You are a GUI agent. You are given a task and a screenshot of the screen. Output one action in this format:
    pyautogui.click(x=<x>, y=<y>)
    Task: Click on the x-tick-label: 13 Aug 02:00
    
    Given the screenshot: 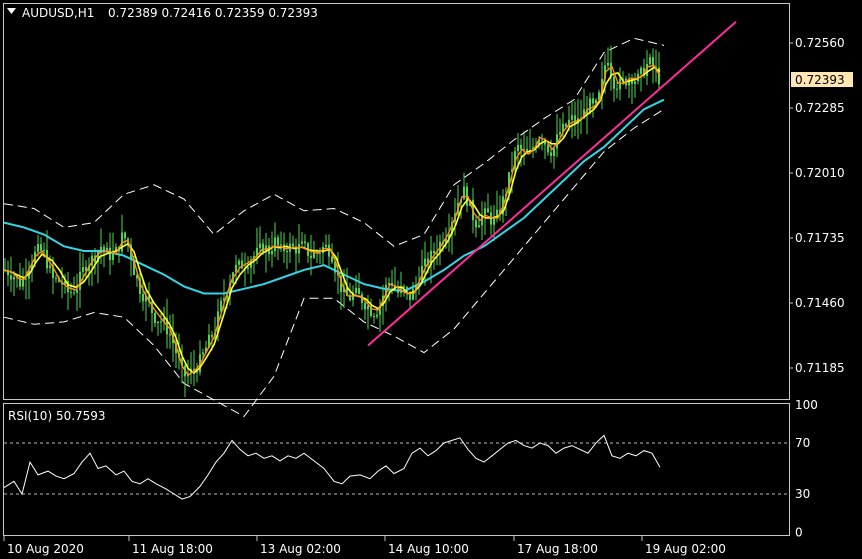 What is the action you would take?
    pyautogui.click(x=300, y=549)
    